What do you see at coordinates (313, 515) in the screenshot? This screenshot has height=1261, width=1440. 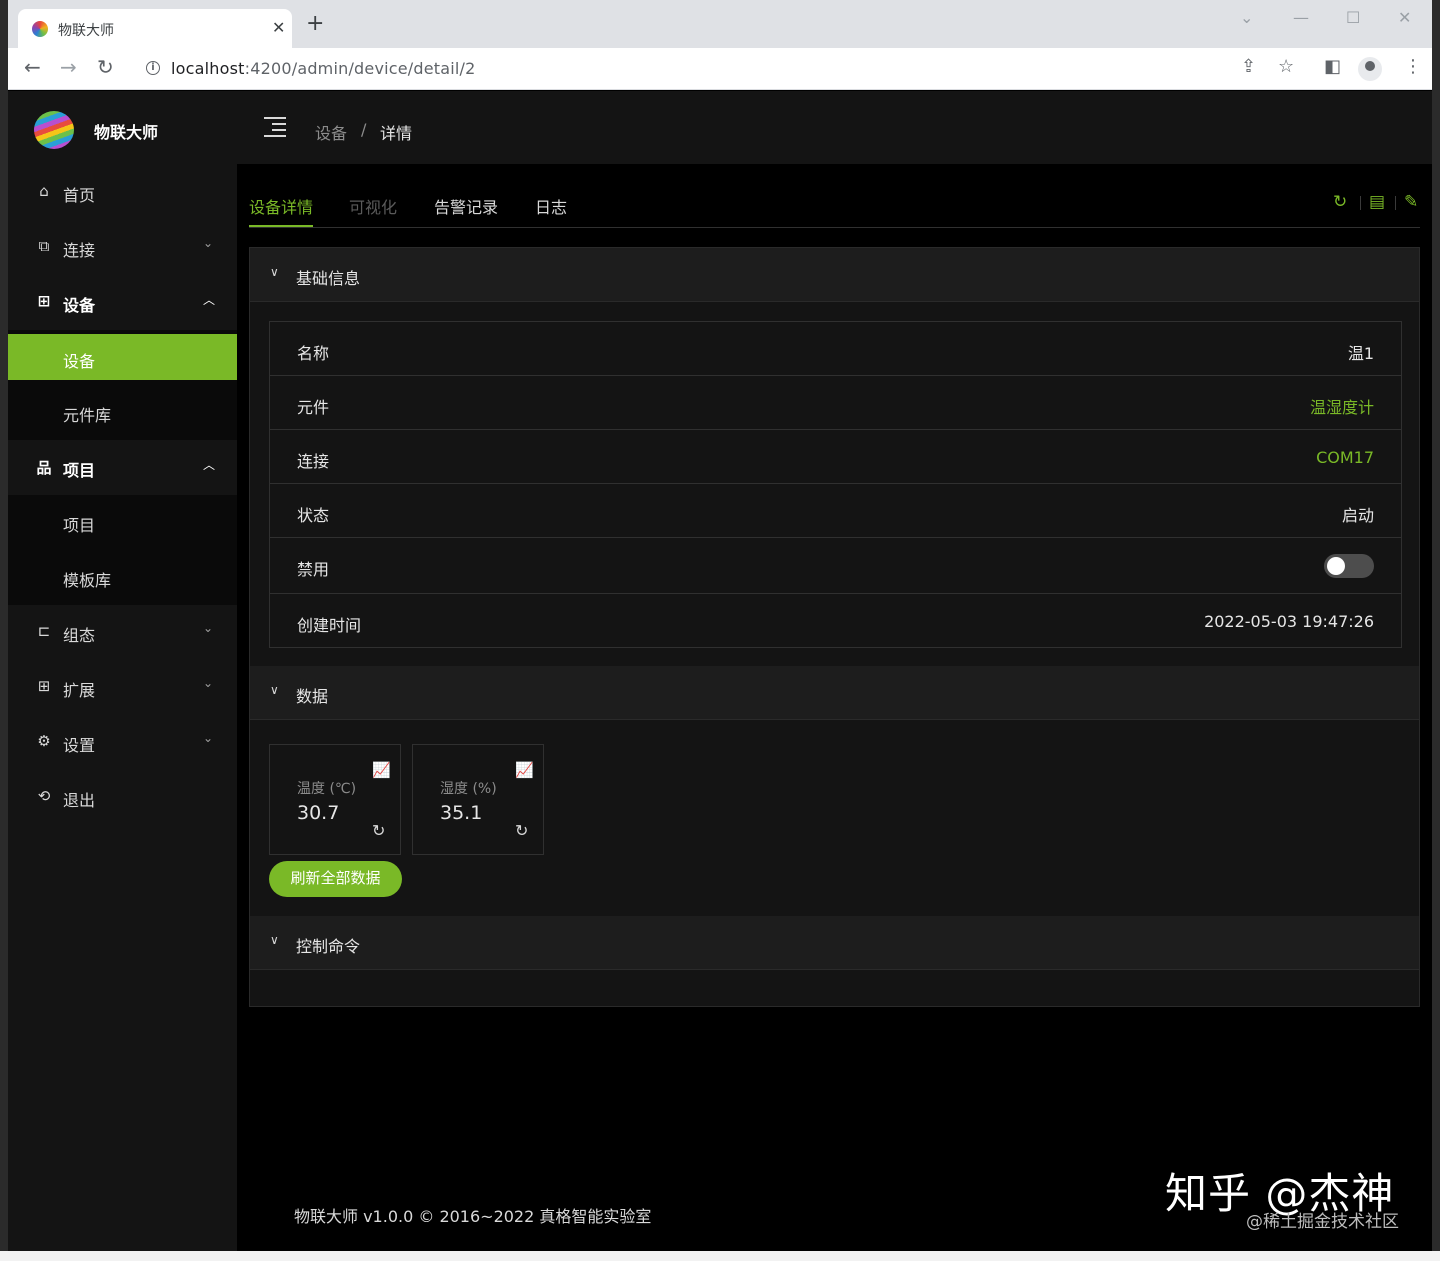 I see `row-key: 状态` at bounding box center [313, 515].